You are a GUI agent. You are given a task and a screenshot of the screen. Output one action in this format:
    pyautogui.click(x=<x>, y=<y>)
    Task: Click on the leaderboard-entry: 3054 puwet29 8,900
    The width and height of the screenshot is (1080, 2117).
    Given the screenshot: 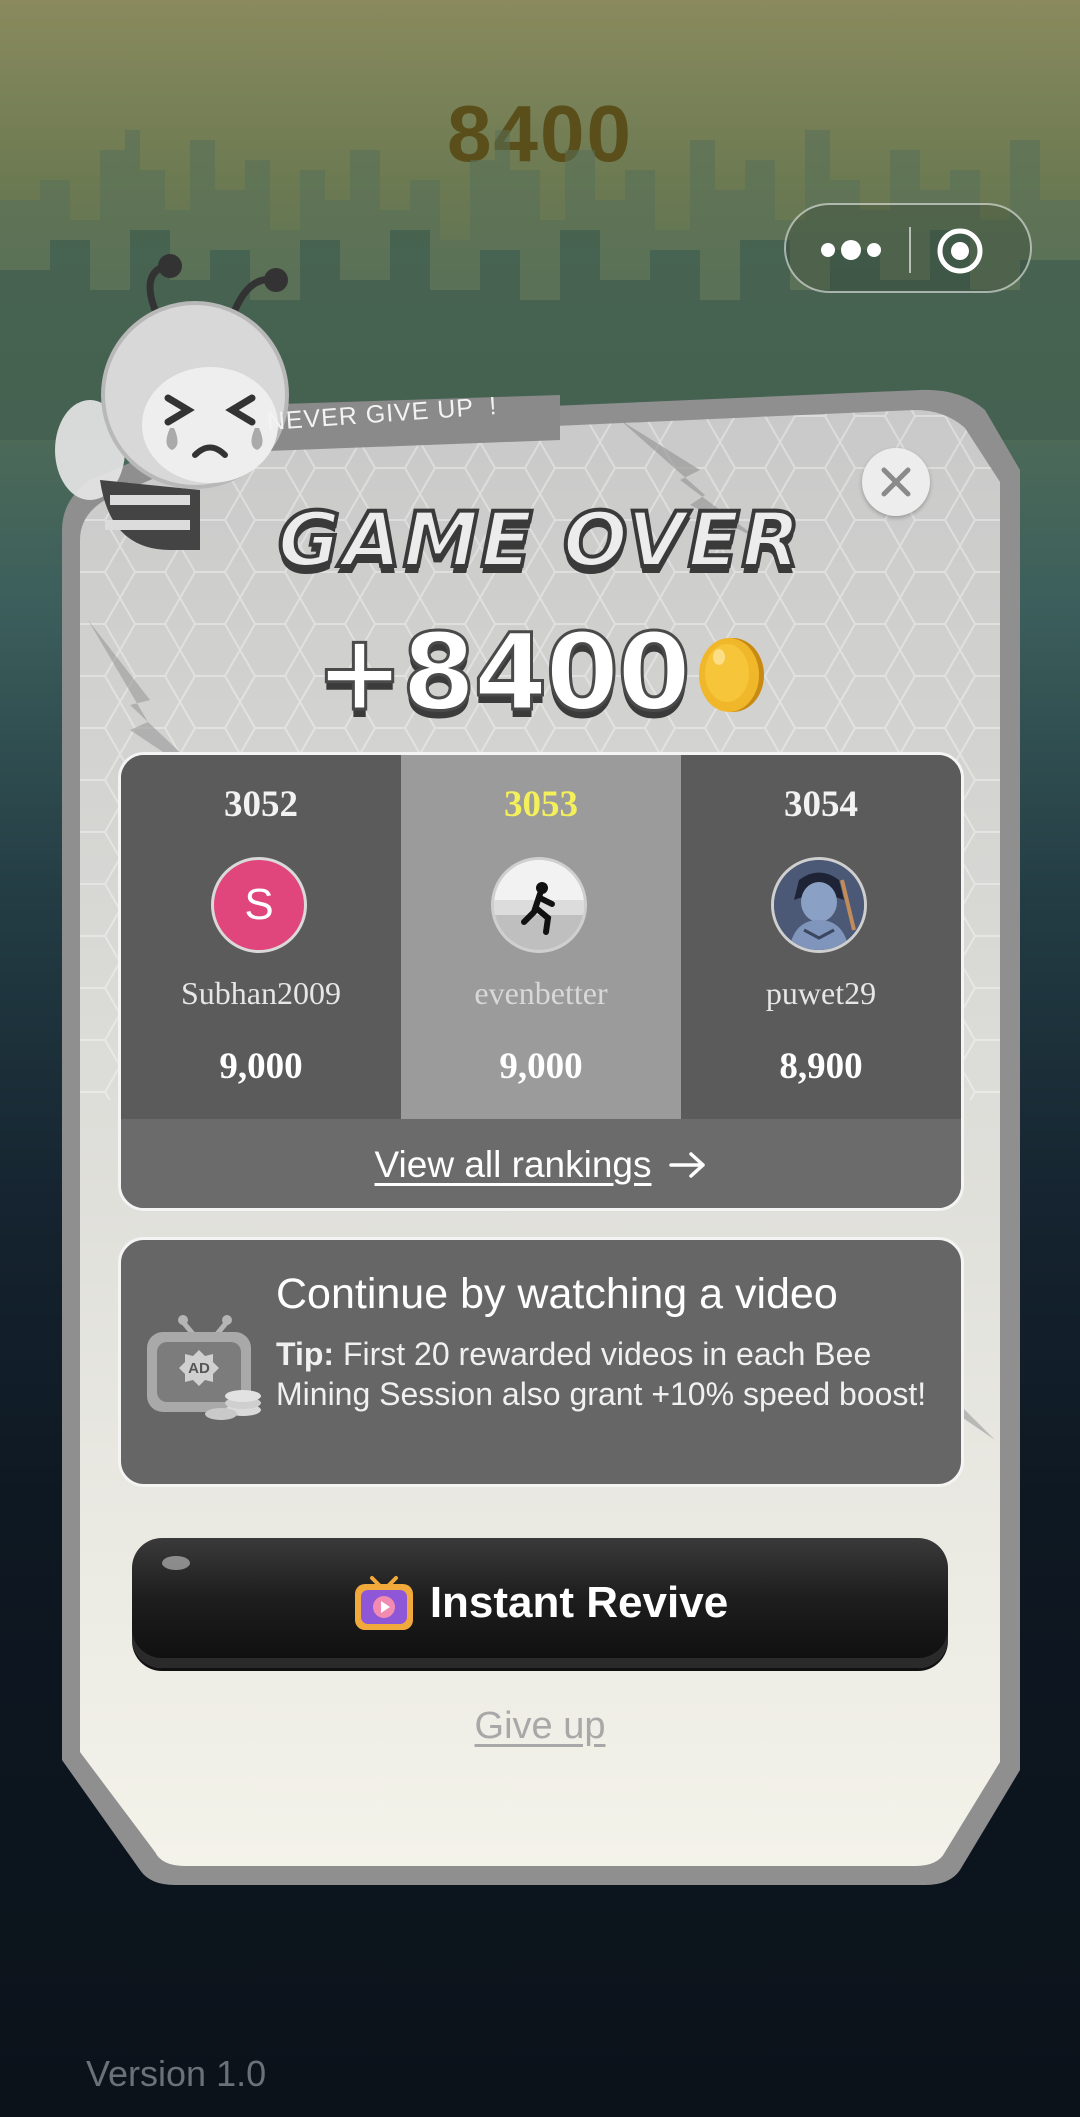 What is the action you would take?
    pyautogui.click(x=821, y=937)
    